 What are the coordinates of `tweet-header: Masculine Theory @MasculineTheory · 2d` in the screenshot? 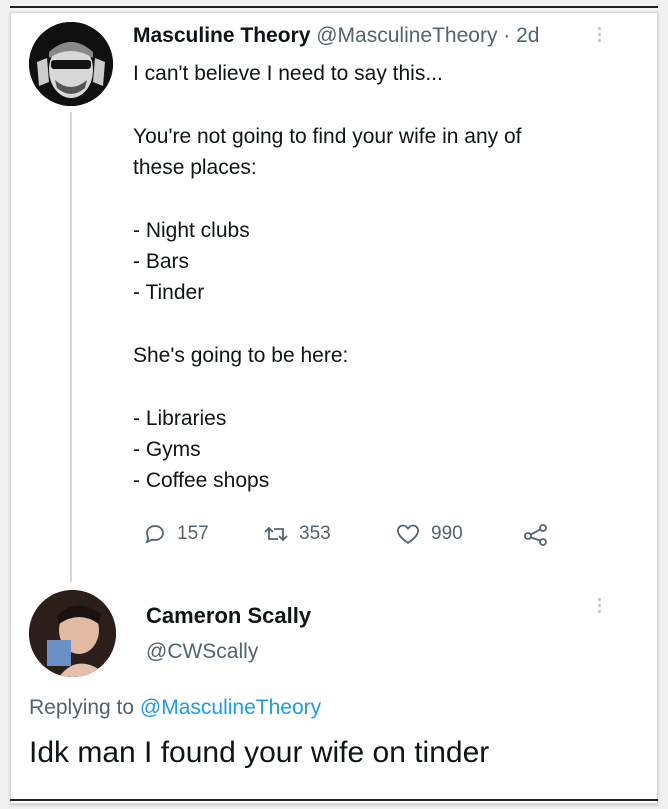 It's located at (336, 36).